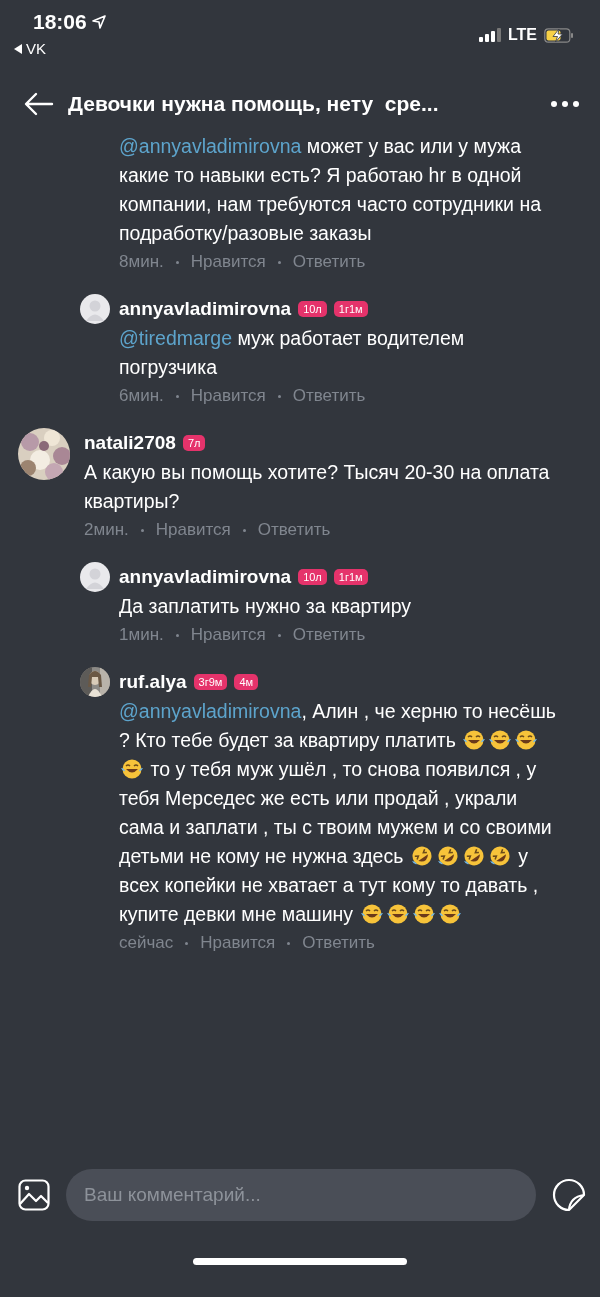  I want to click on timestamp: 1мин., so click(141, 635).